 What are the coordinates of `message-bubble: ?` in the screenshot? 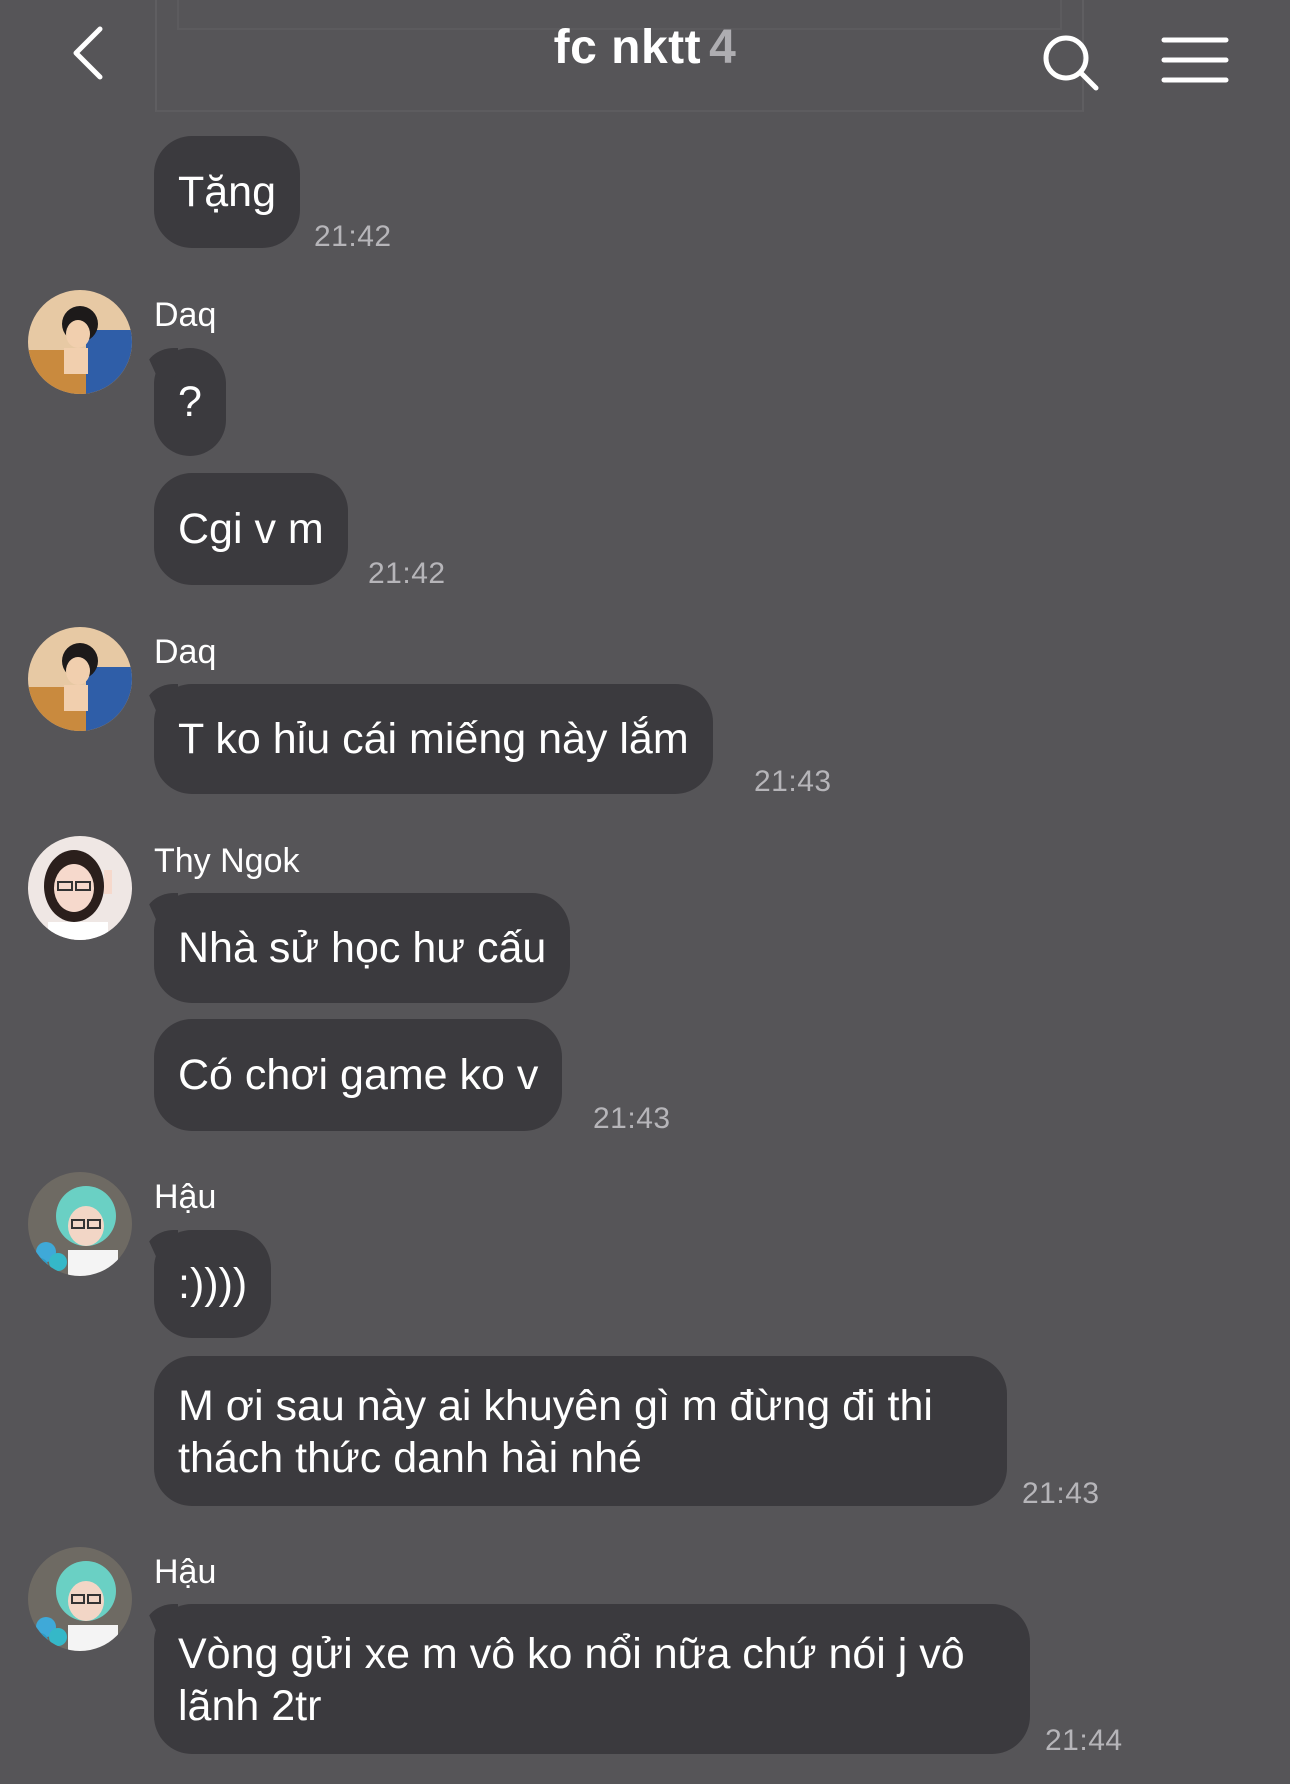 It's located at (190, 402).